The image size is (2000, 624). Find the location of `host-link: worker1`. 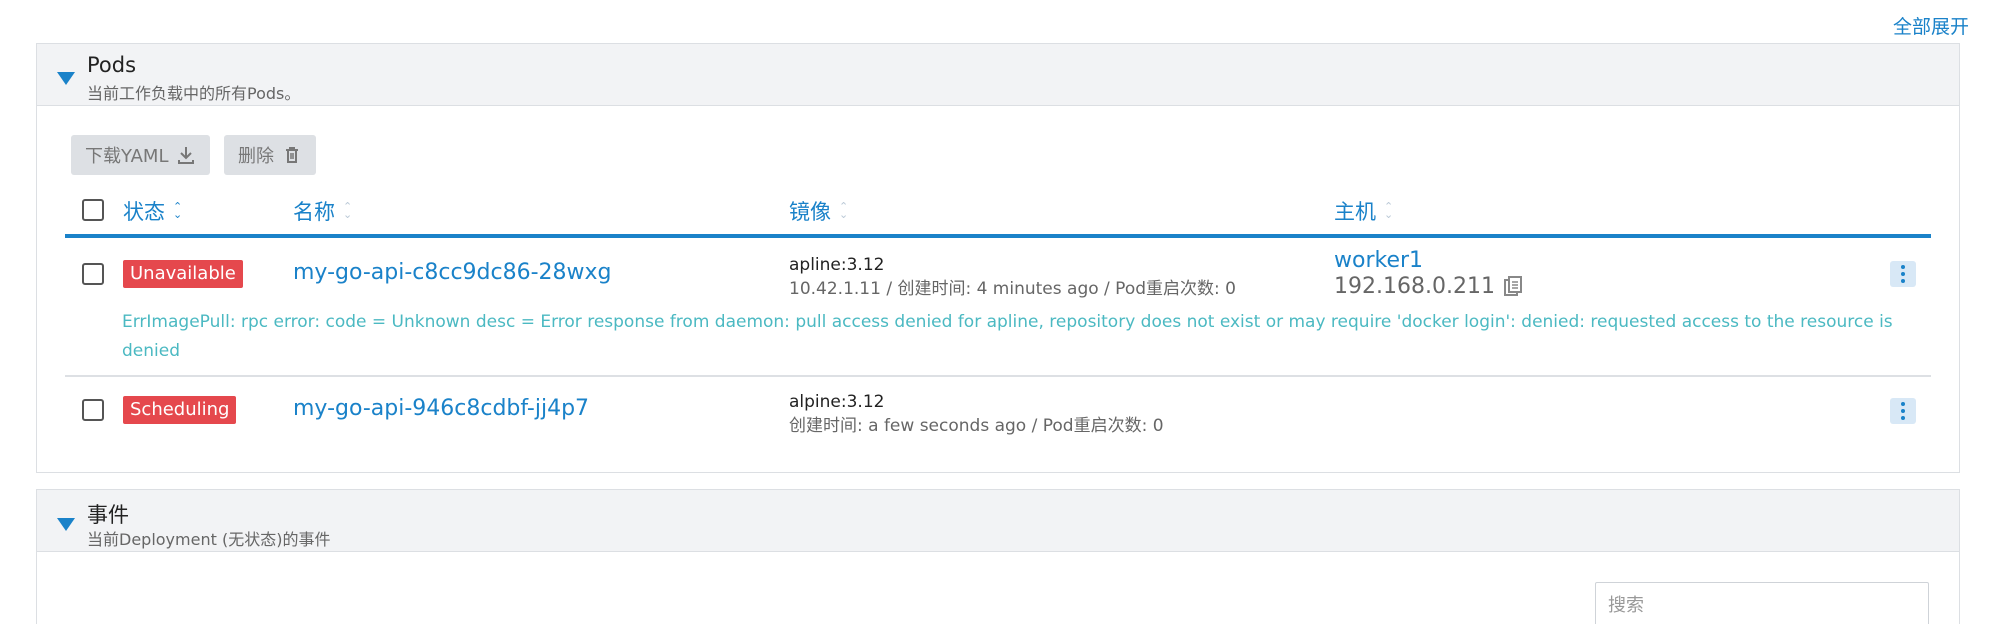

host-link: worker1 is located at coordinates (1378, 260).